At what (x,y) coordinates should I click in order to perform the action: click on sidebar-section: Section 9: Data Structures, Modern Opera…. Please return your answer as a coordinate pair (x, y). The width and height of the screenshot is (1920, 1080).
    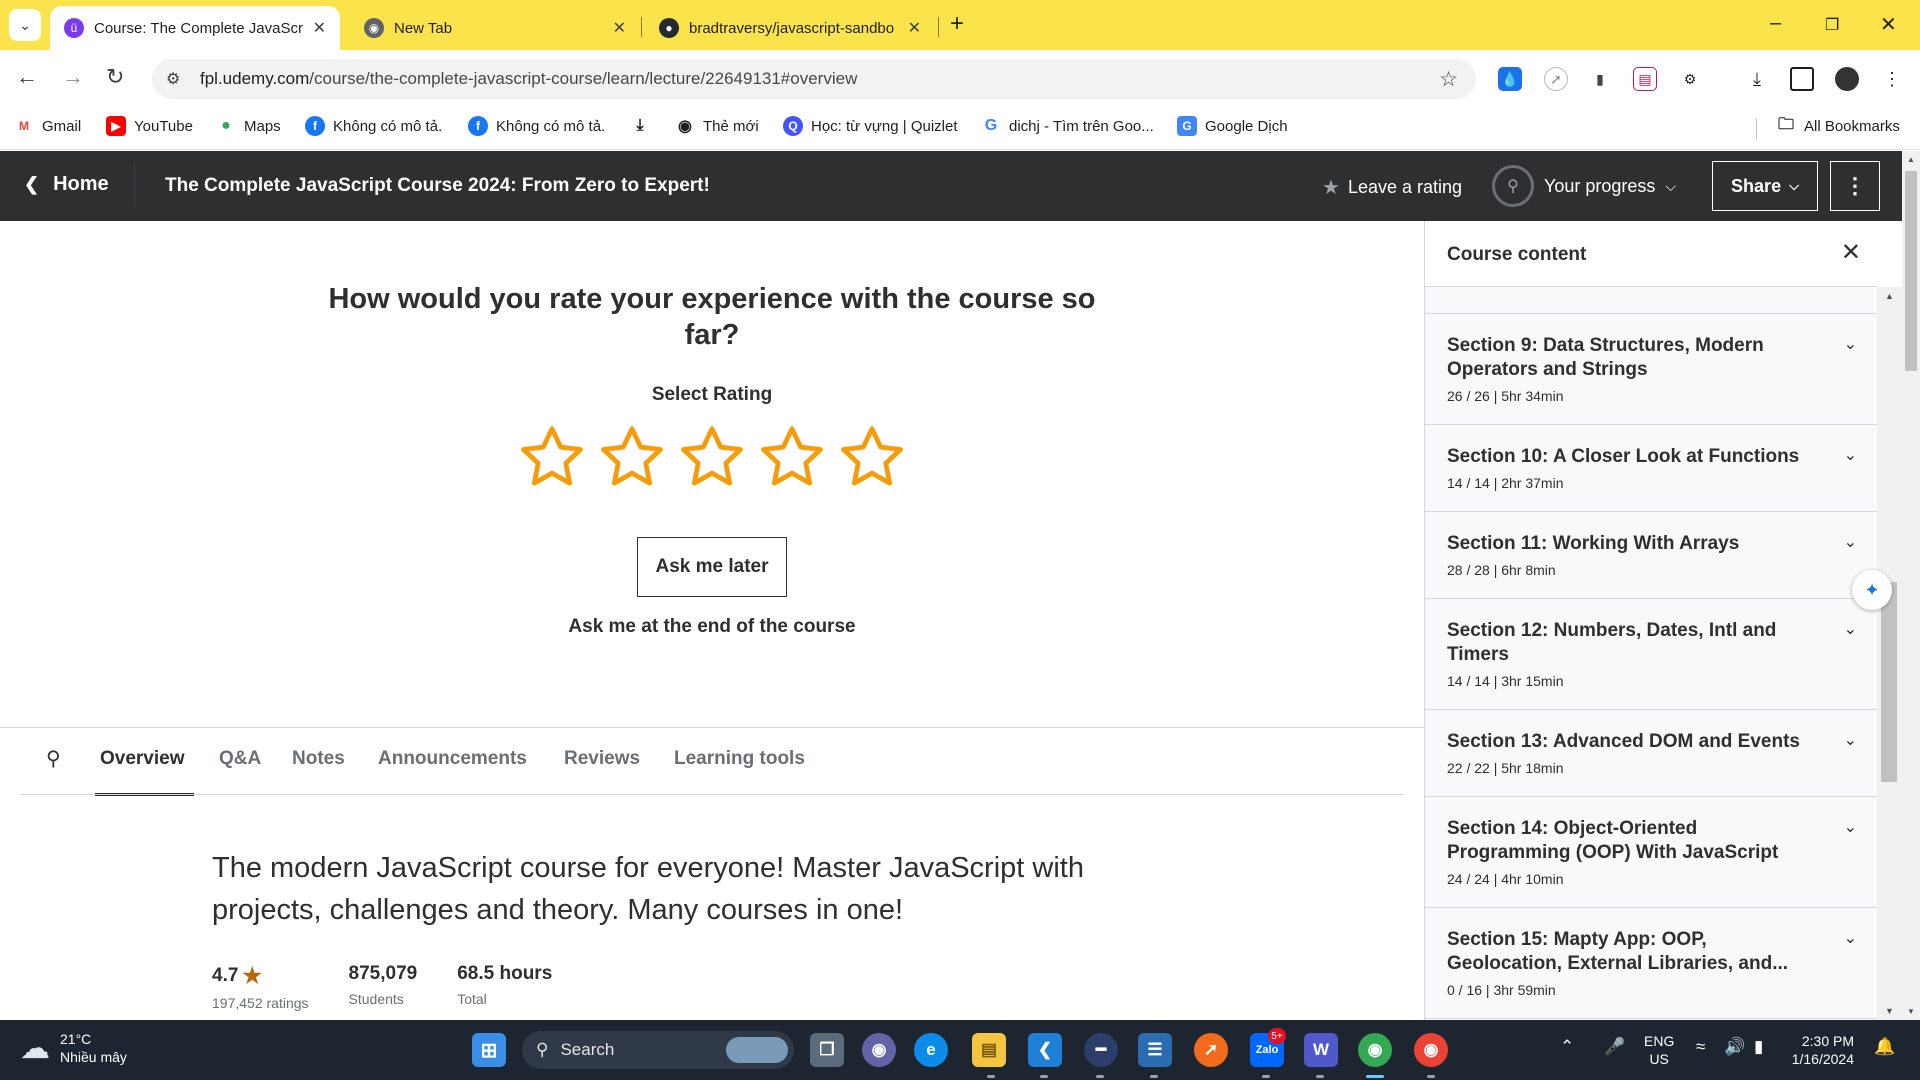
    Looking at the image, I should click on (1651, 369).